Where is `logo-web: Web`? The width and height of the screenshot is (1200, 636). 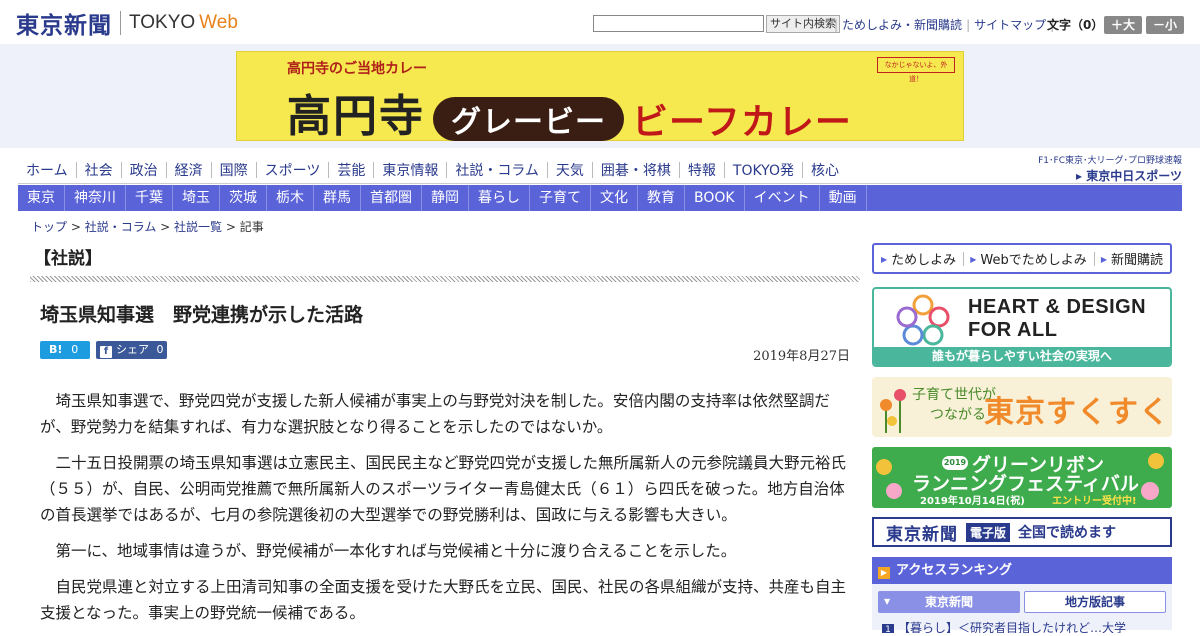 logo-web: Web is located at coordinates (218, 22).